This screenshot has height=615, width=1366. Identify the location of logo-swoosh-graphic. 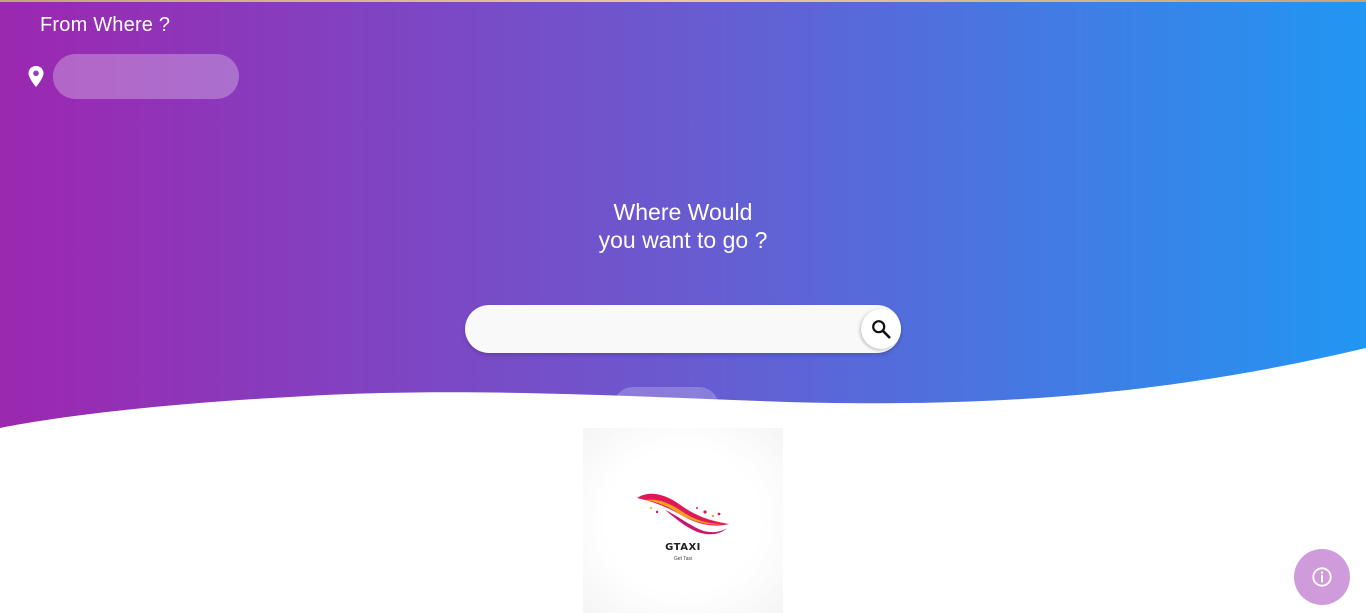
(683, 514).